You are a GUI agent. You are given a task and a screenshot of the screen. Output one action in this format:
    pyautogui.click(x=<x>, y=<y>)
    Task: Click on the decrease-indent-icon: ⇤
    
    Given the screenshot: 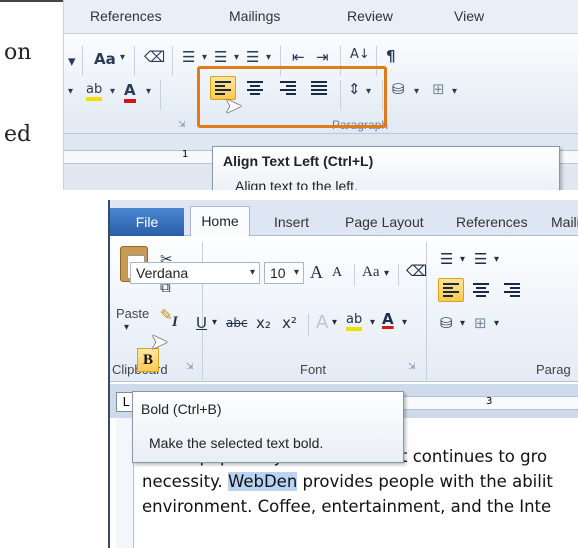 What is the action you would take?
    pyautogui.click(x=298, y=57)
    